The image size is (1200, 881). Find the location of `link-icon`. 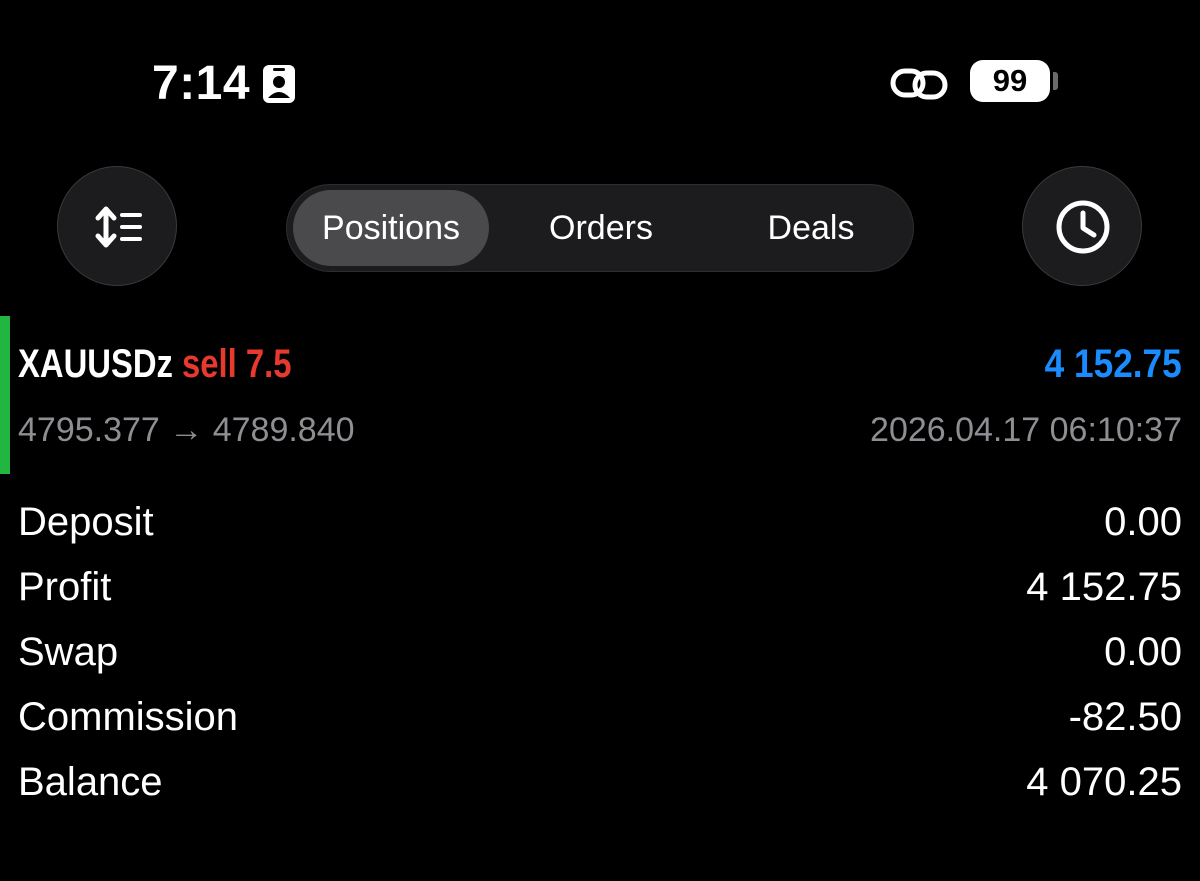

link-icon is located at coordinates (919, 84).